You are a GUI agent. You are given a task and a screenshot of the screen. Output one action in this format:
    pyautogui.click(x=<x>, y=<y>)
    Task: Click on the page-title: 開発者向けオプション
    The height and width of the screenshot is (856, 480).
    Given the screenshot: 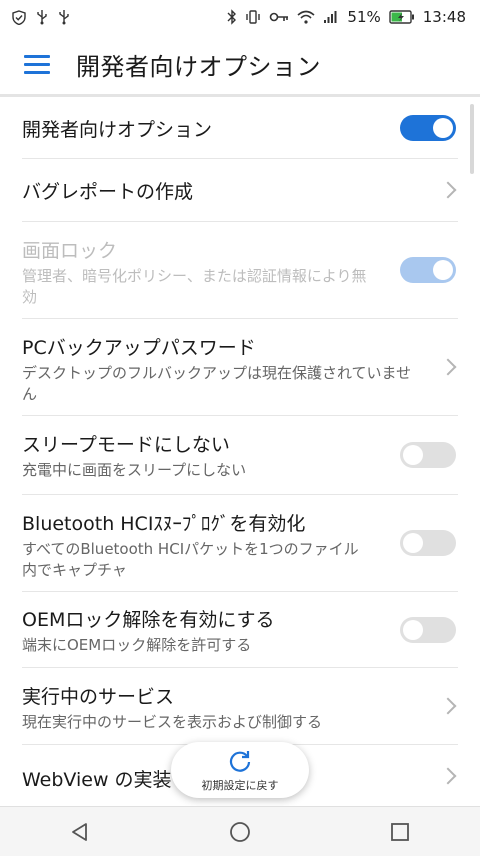 What is the action you would take?
    pyautogui.click(x=198, y=66)
    